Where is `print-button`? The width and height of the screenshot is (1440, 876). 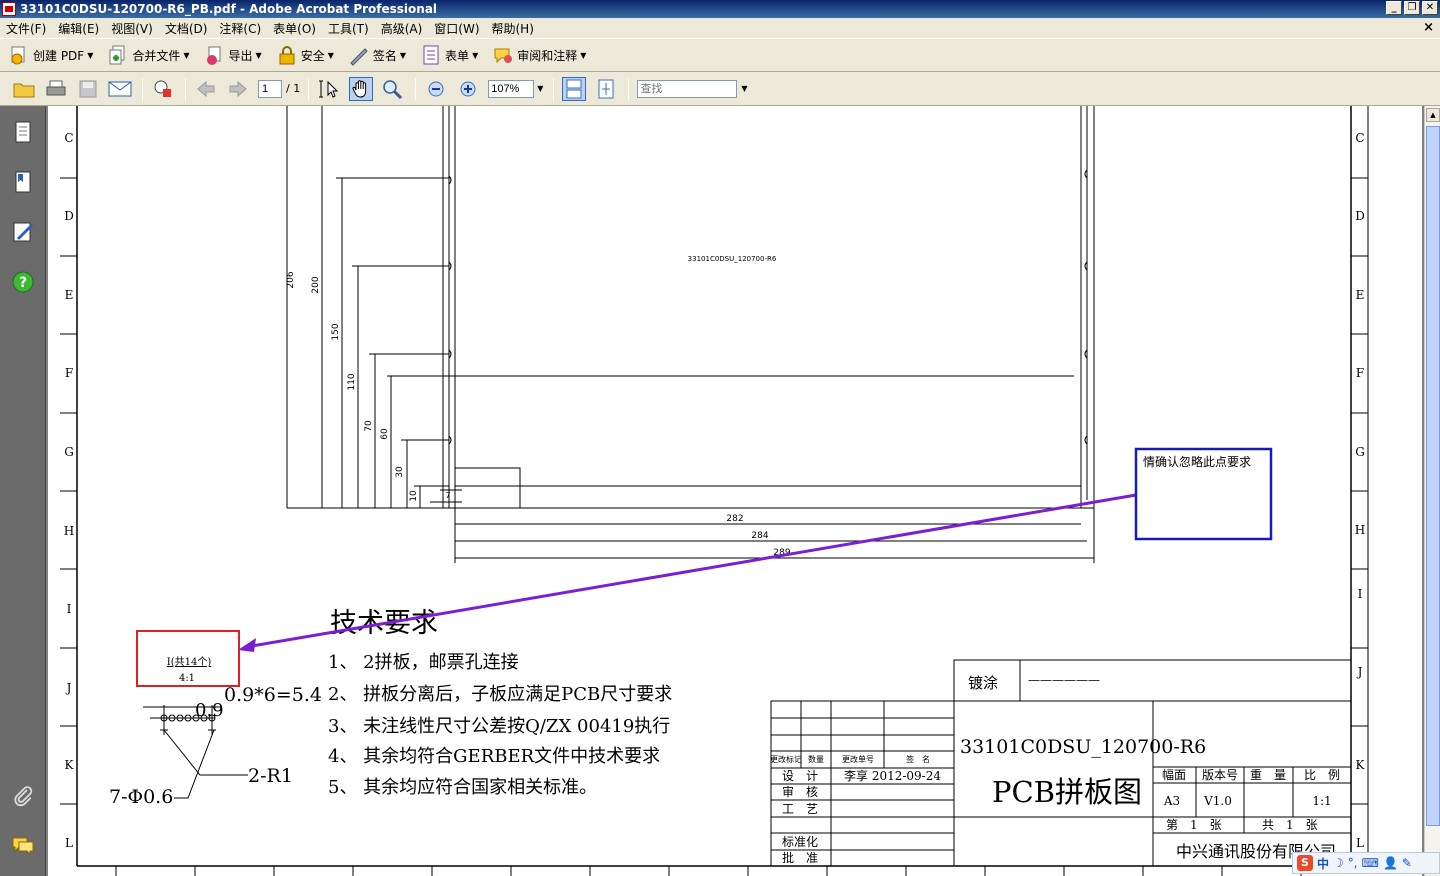 print-button is located at coordinates (56, 89).